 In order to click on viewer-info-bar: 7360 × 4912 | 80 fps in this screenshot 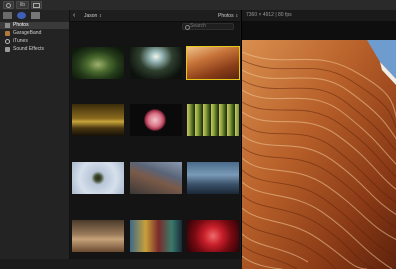, I will do `click(319, 15)`.